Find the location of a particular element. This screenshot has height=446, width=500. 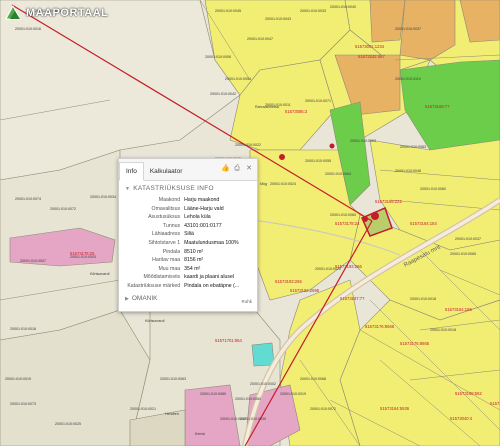

info-value: Siliä is located at coordinates (189, 234).